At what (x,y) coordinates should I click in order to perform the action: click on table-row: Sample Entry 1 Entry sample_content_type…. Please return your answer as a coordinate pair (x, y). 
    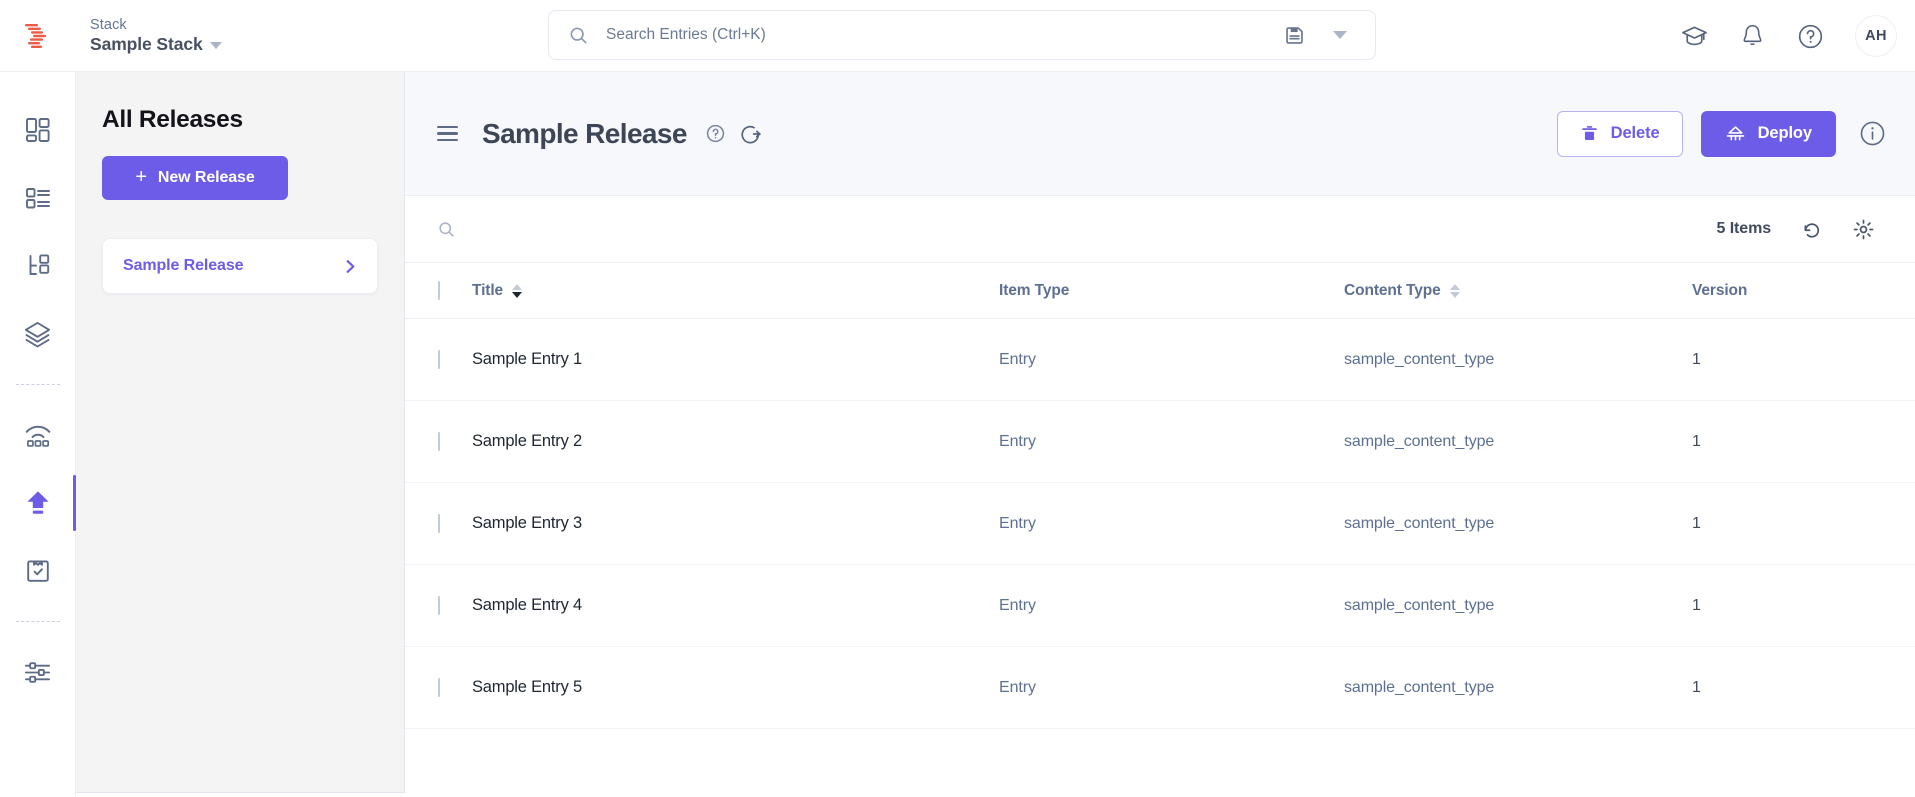
    Looking at the image, I should click on (1160, 360).